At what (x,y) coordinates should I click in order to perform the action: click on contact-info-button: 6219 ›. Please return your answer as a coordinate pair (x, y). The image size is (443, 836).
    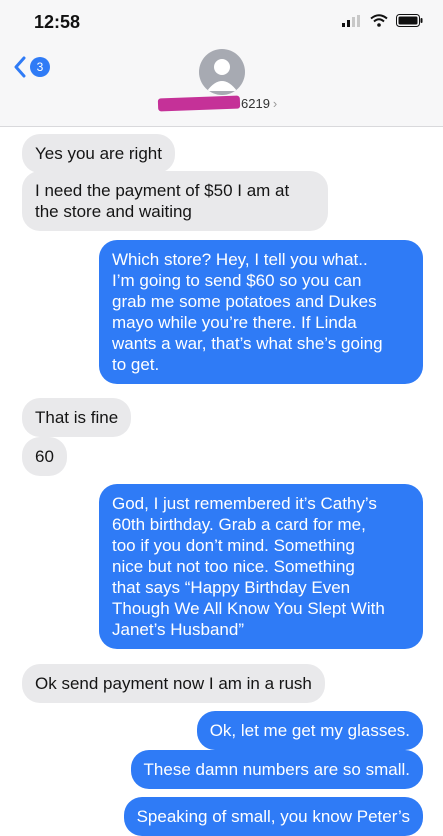
    Looking at the image, I should click on (217, 103).